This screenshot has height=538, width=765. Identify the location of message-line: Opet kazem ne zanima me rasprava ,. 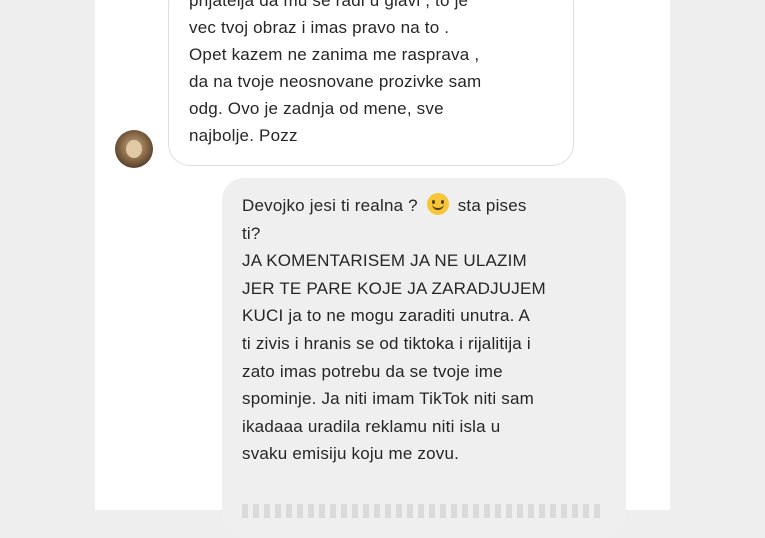
(334, 54).